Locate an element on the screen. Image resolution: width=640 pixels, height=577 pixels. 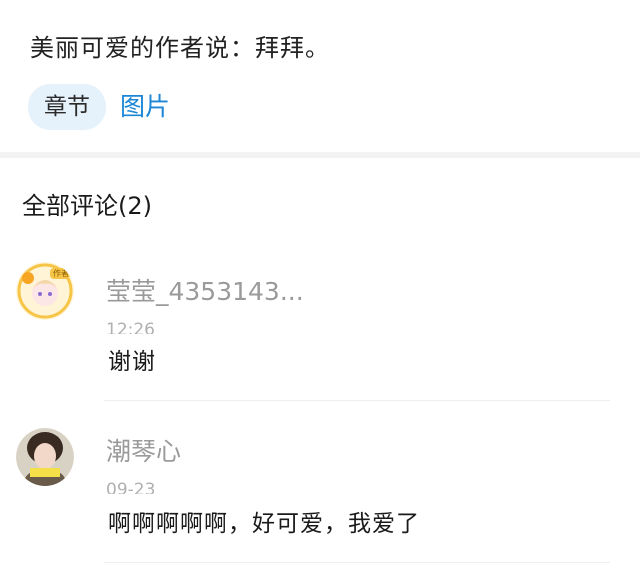
comment-content: 啊啊啊啊啊，好可爱，我爱了 is located at coordinates (264, 524).